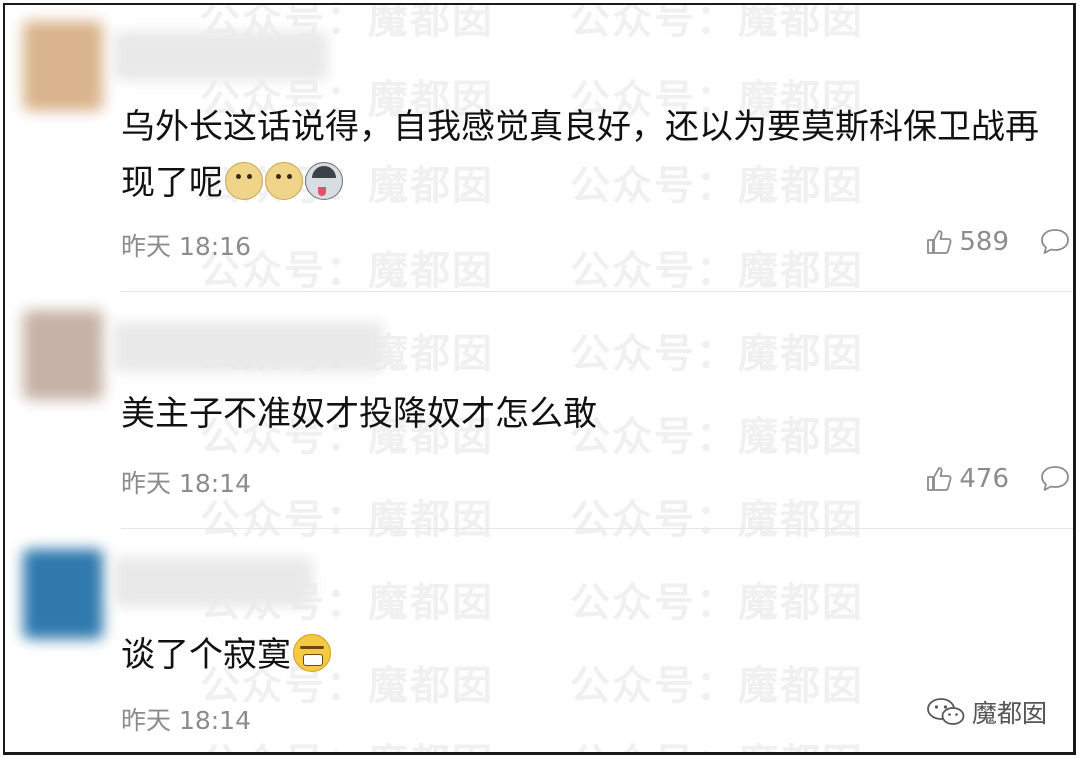 This screenshot has height=758, width=1080. I want to click on source-watermark: 魔都囡, so click(986, 712).